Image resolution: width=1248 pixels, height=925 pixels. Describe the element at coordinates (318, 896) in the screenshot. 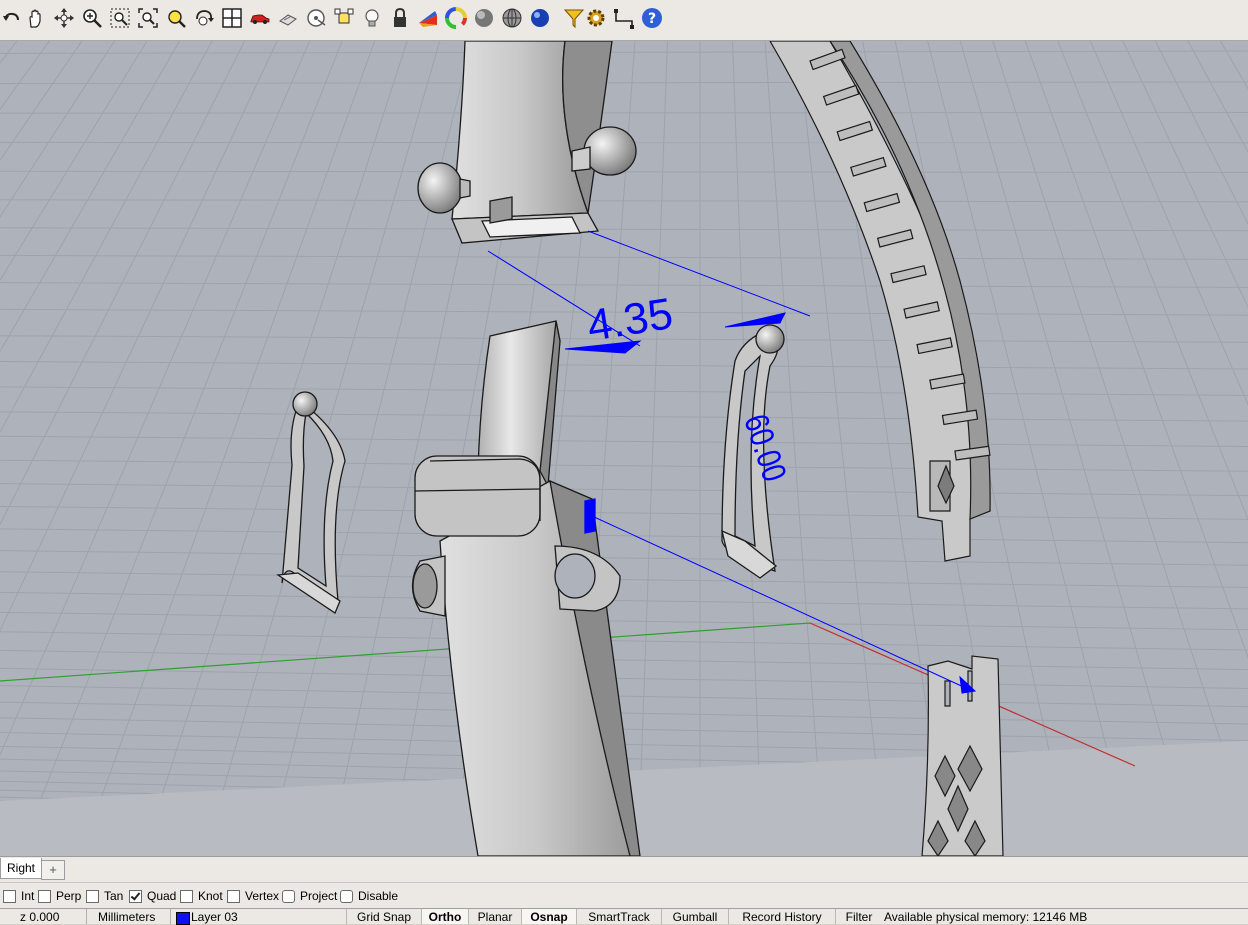

I see `osnap-project-label: Project` at that location.